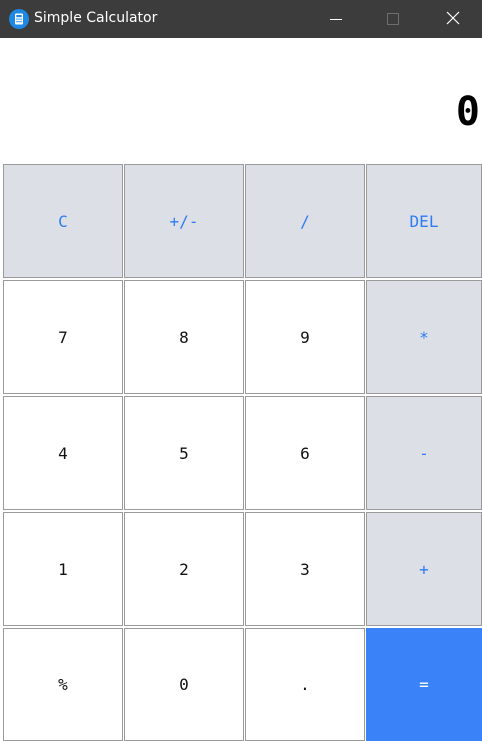 The height and width of the screenshot is (741, 482). Describe the element at coordinates (19, 19) in the screenshot. I see `calculator-icon` at that location.